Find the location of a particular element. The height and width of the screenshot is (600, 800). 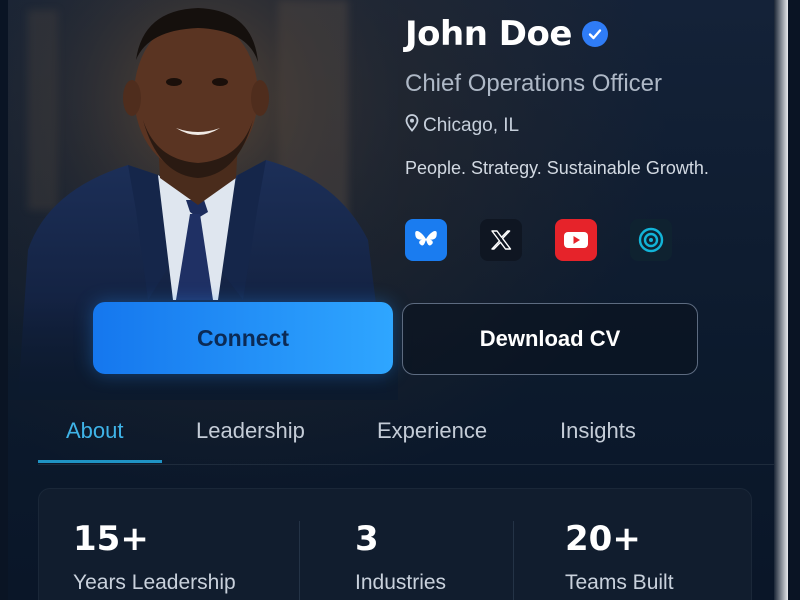

x-icon is located at coordinates (501, 240).